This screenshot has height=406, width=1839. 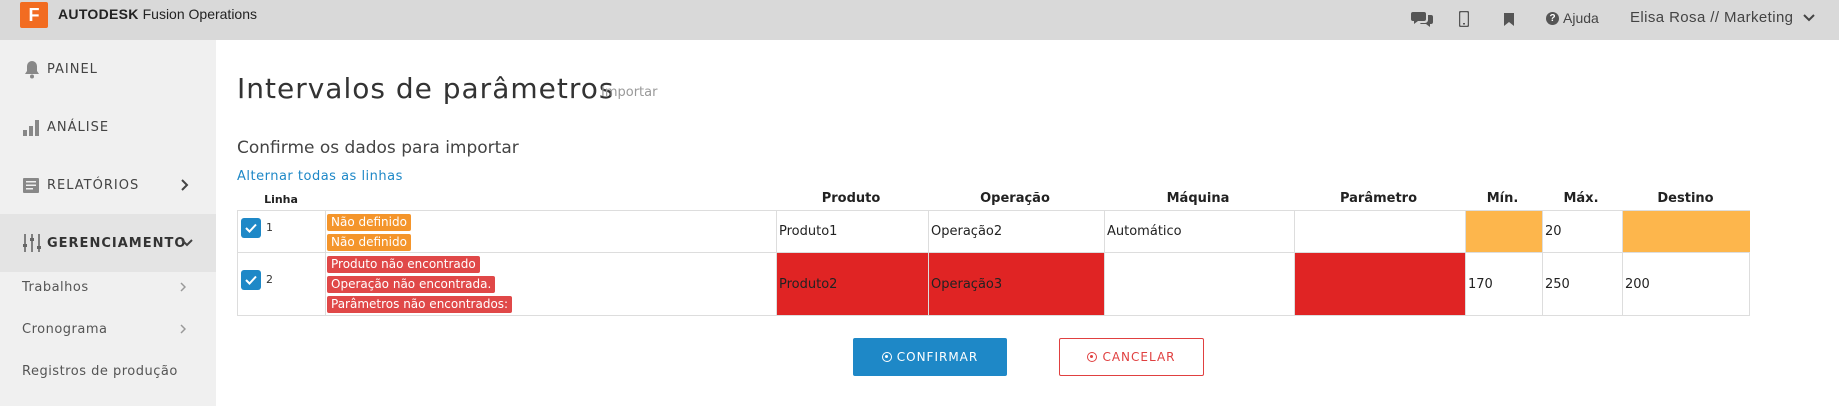 What do you see at coordinates (1015, 198) in the screenshot?
I see `col-header-operacao: Operação` at bounding box center [1015, 198].